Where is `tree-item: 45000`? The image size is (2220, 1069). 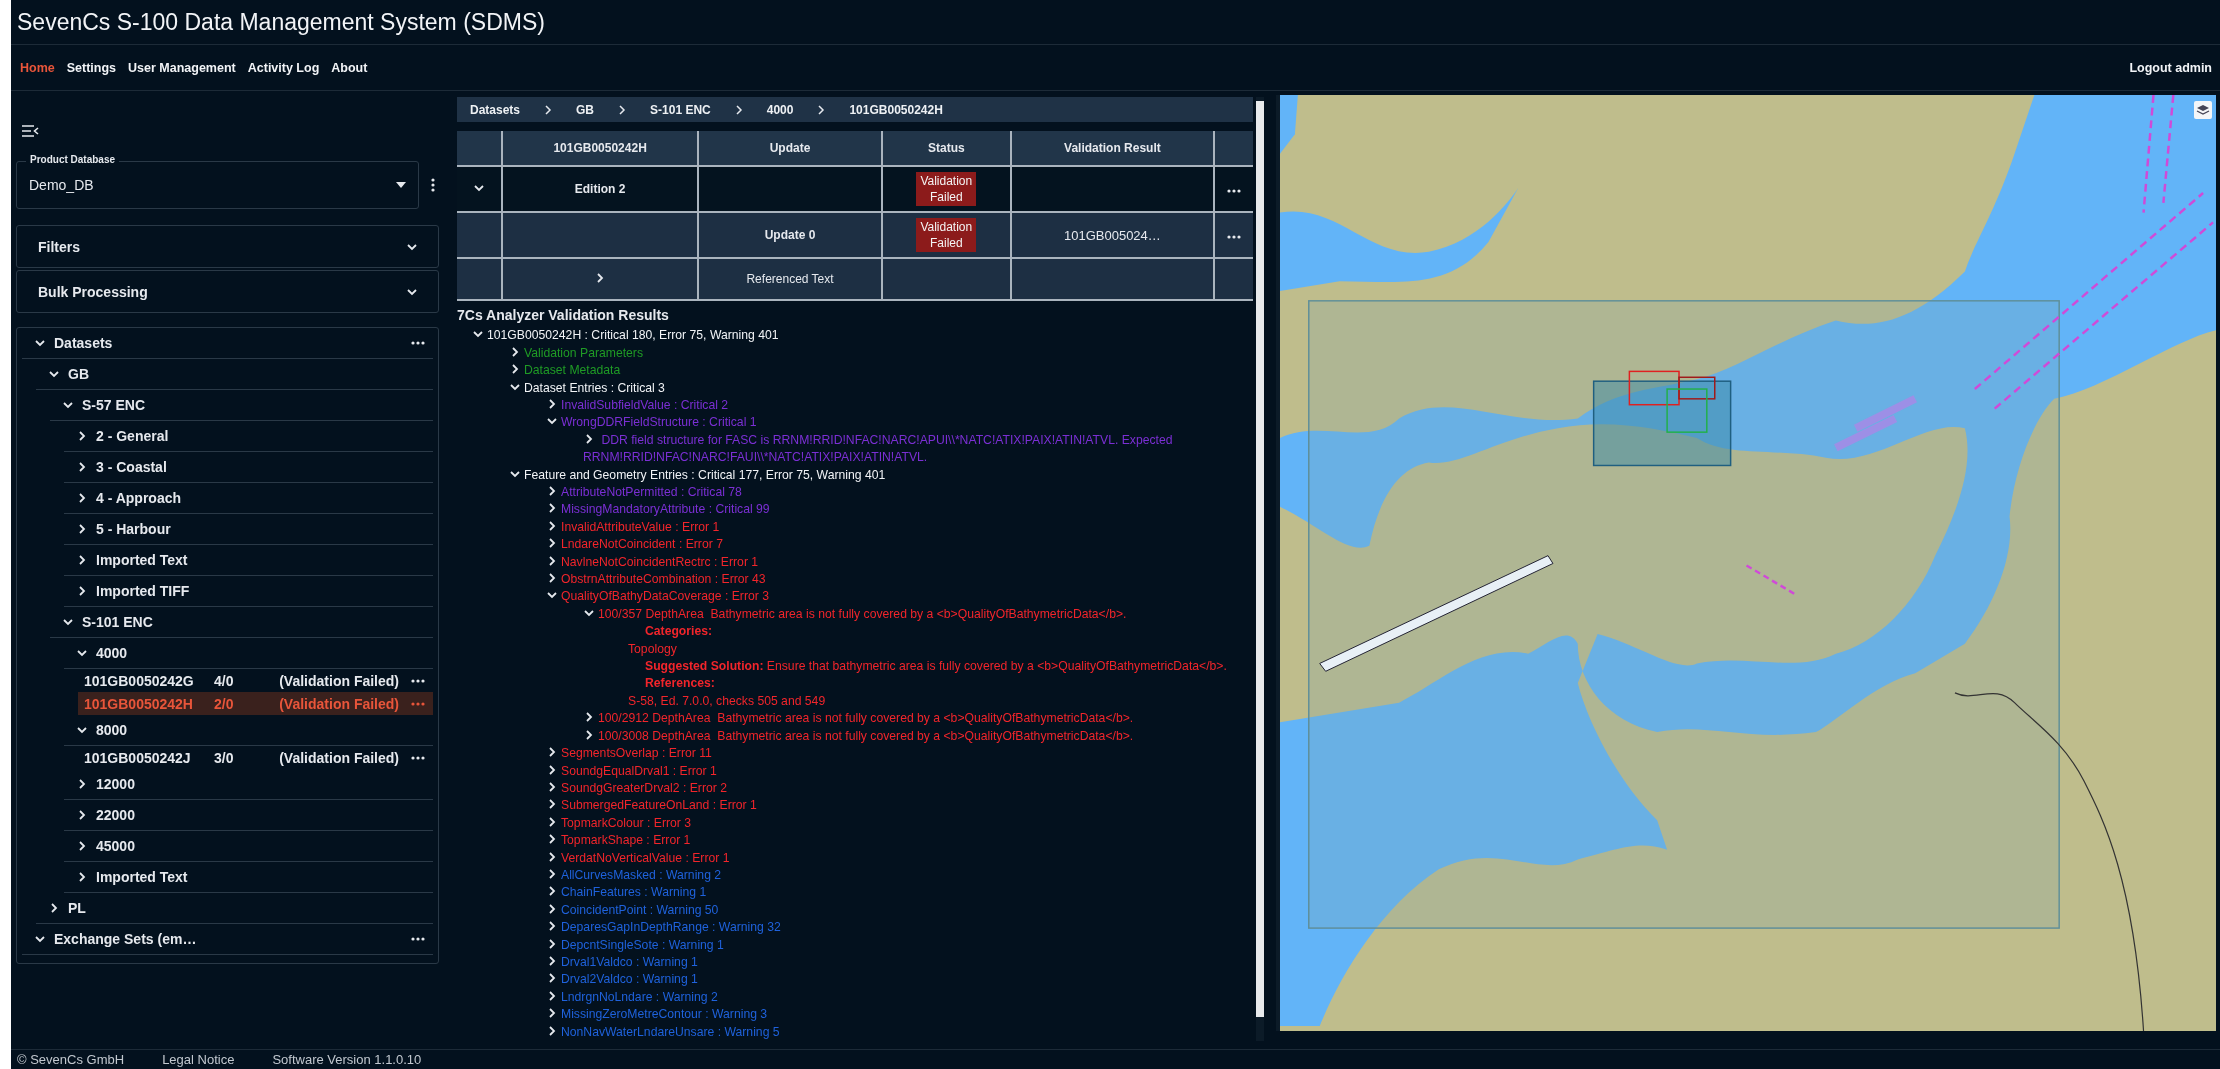
tree-item: 45000 is located at coordinates (248, 846).